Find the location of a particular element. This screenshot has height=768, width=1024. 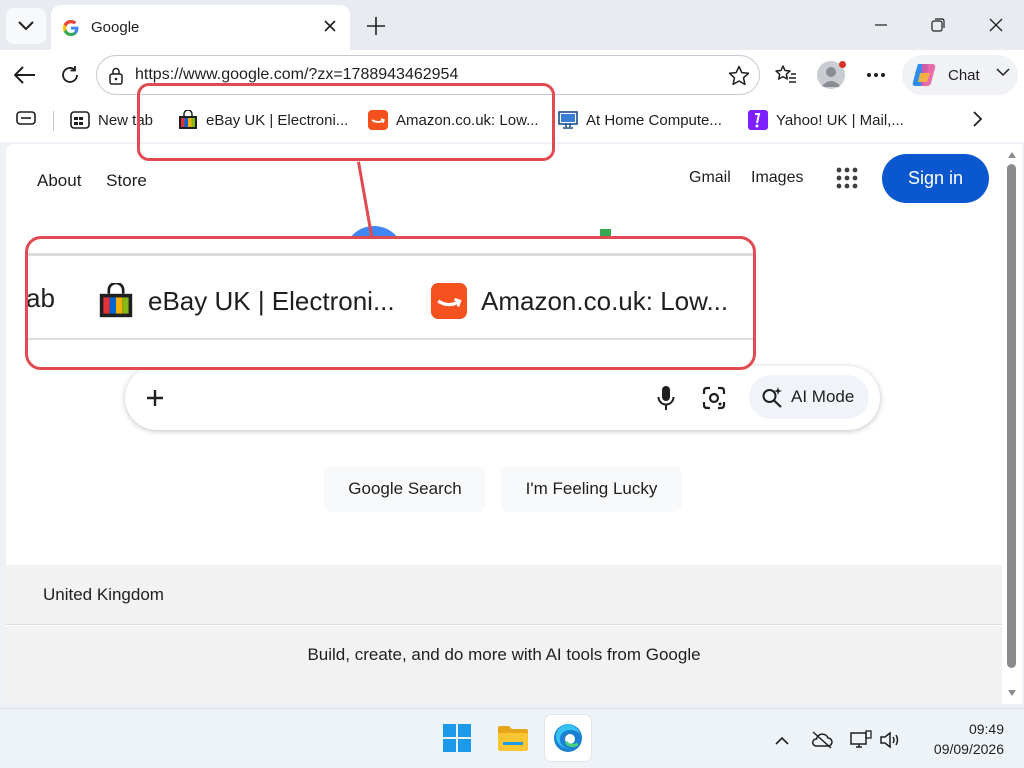

voice-search-button is located at coordinates (666, 398).